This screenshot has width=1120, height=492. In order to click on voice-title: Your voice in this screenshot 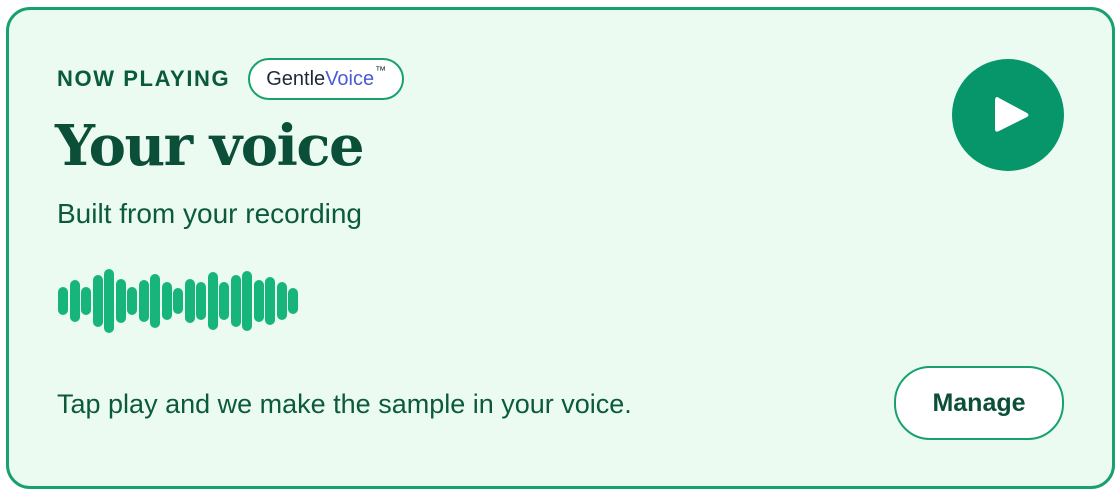, I will do `click(210, 146)`.